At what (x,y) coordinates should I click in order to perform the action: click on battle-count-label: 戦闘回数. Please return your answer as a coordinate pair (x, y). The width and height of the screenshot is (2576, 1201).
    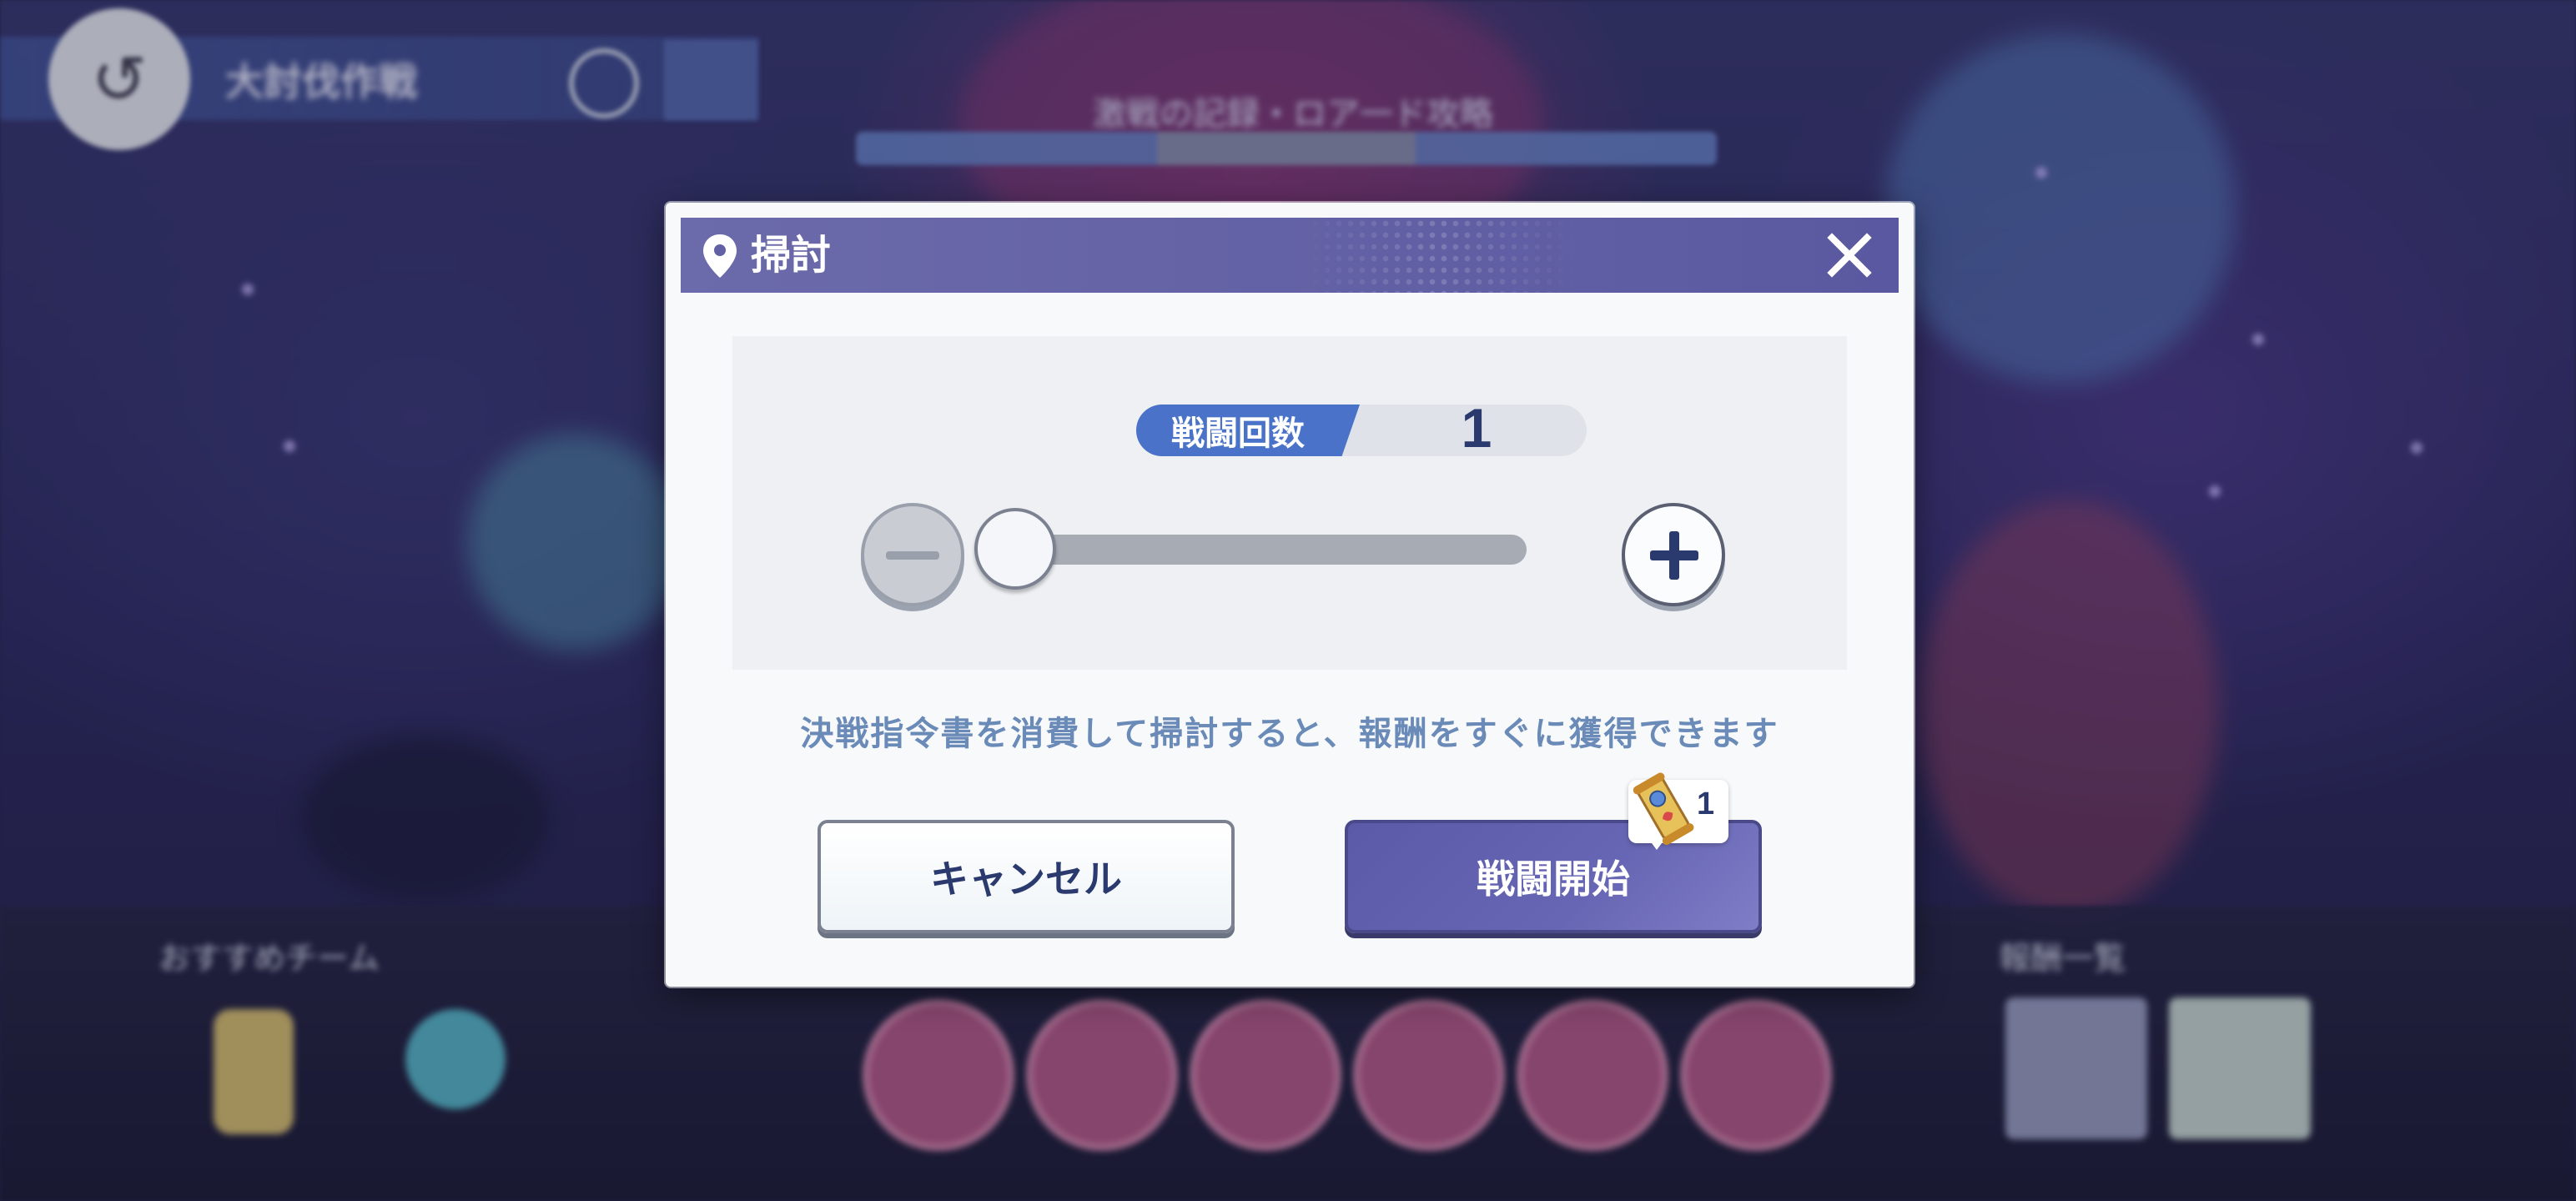
    Looking at the image, I should click on (1248, 431).